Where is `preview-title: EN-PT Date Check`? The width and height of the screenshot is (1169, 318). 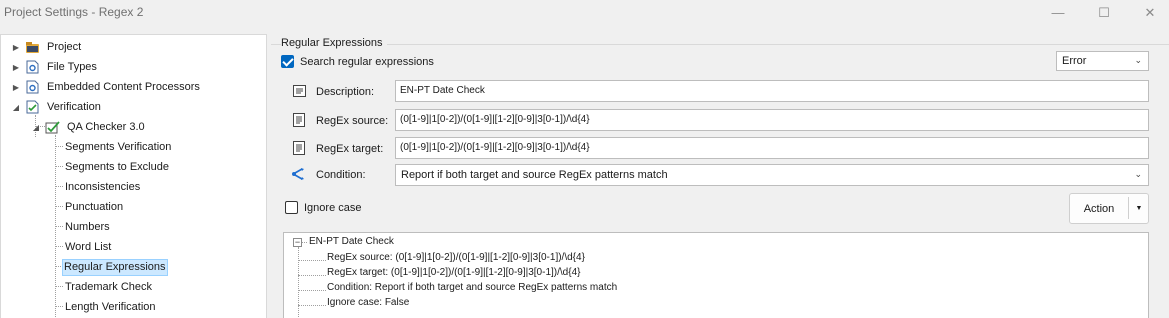
preview-title: EN-PT Date Check is located at coordinates (351, 241).